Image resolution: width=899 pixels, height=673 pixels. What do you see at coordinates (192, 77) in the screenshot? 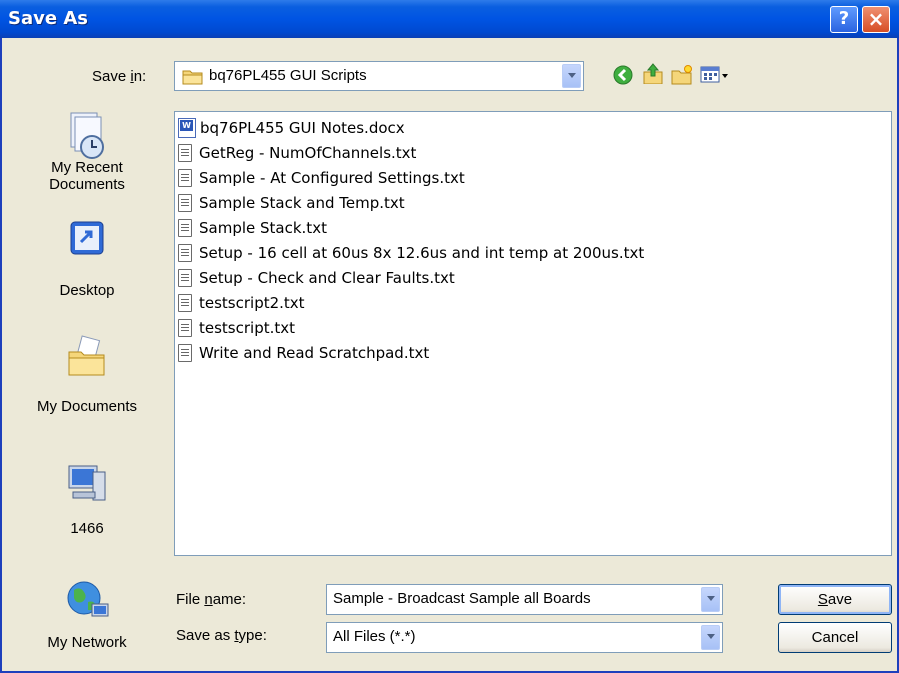
I see `folder-icon` at bounding box center [192, 77].